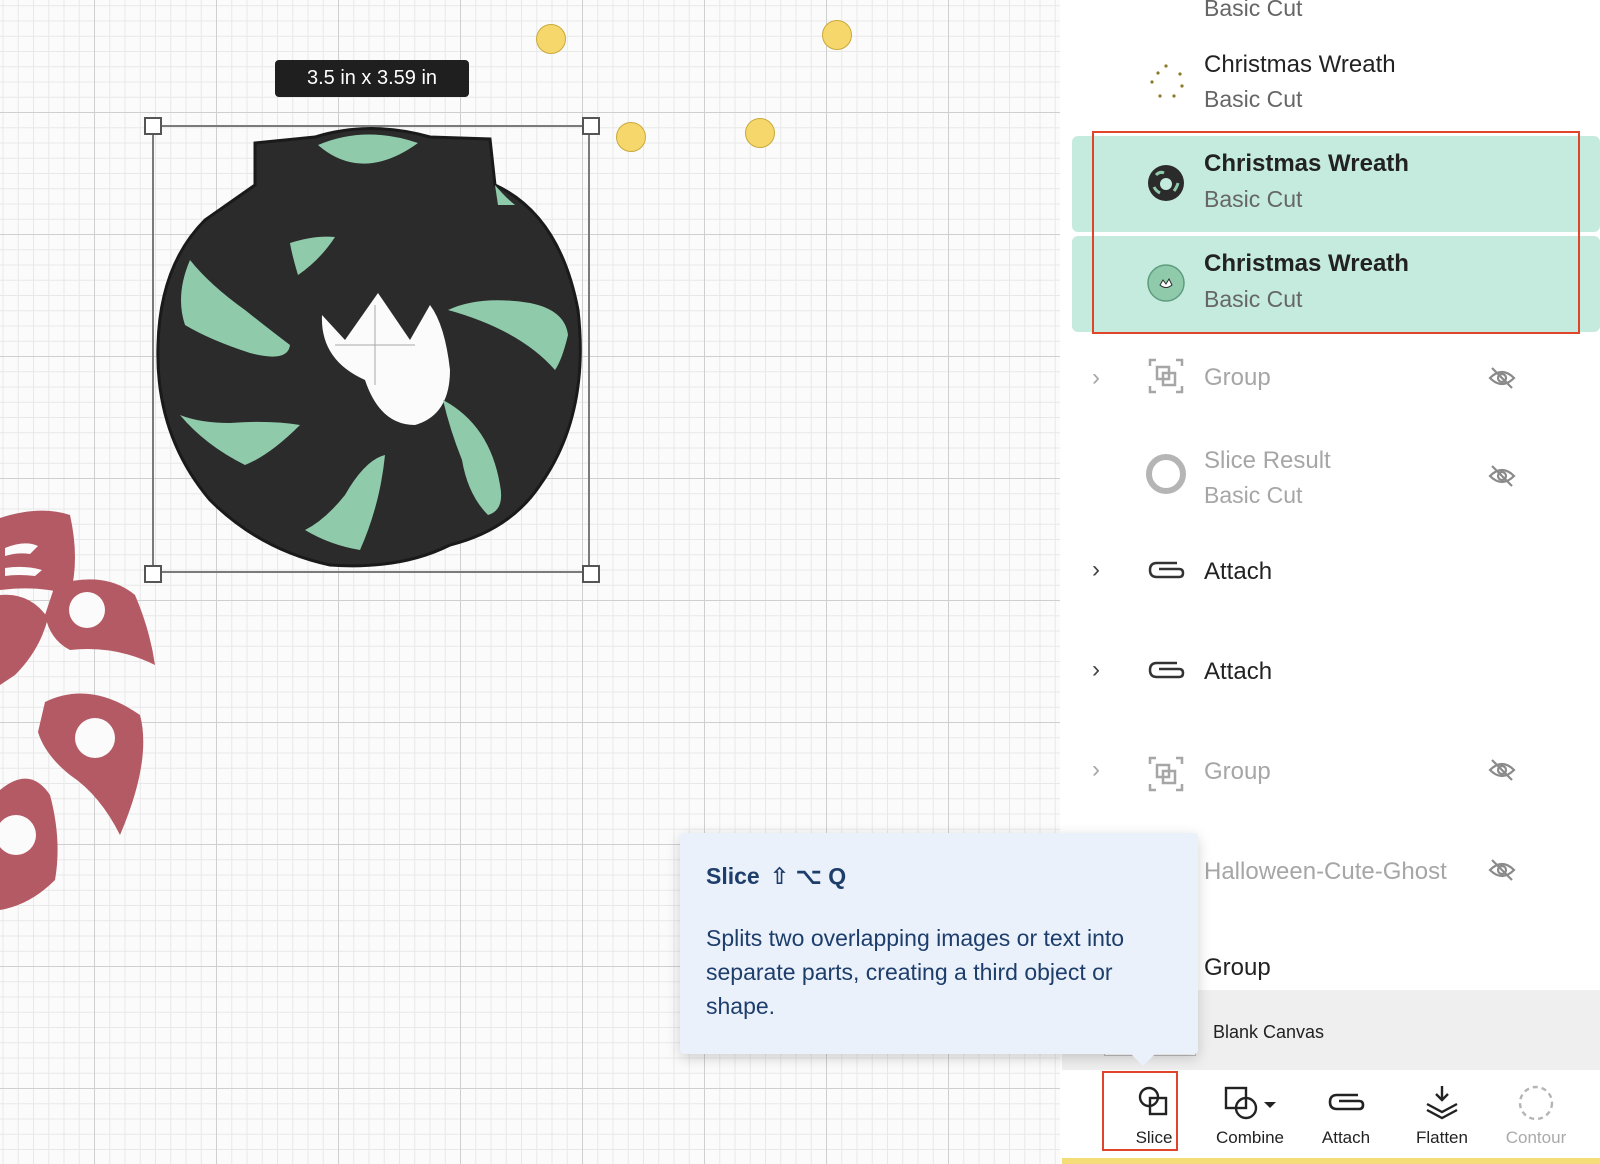 This screenshot has width=1600, height=1164. Describe the element at coordinates (80, 720) in the screenshot. I see `bow-image` at that location.